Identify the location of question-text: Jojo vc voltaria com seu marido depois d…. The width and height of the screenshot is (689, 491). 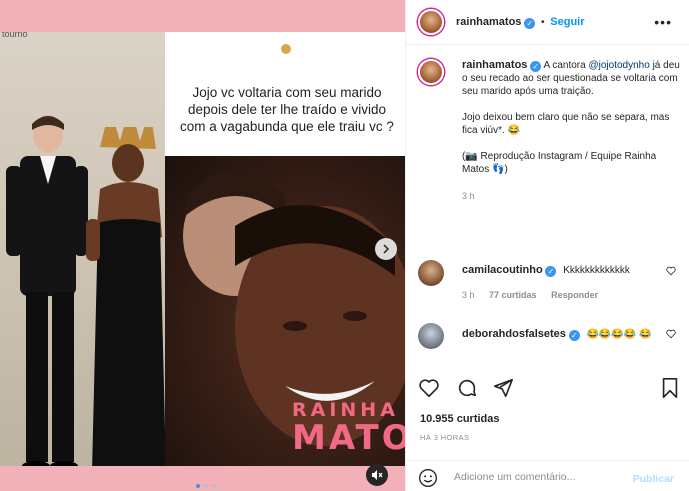
(287, 109).